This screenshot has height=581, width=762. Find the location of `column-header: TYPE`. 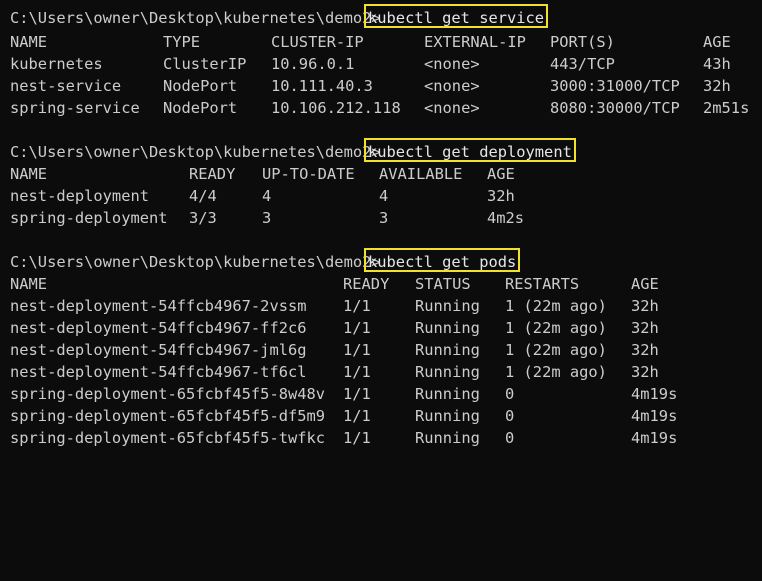

column-header: TYPE is located at coordinates (182, 42).